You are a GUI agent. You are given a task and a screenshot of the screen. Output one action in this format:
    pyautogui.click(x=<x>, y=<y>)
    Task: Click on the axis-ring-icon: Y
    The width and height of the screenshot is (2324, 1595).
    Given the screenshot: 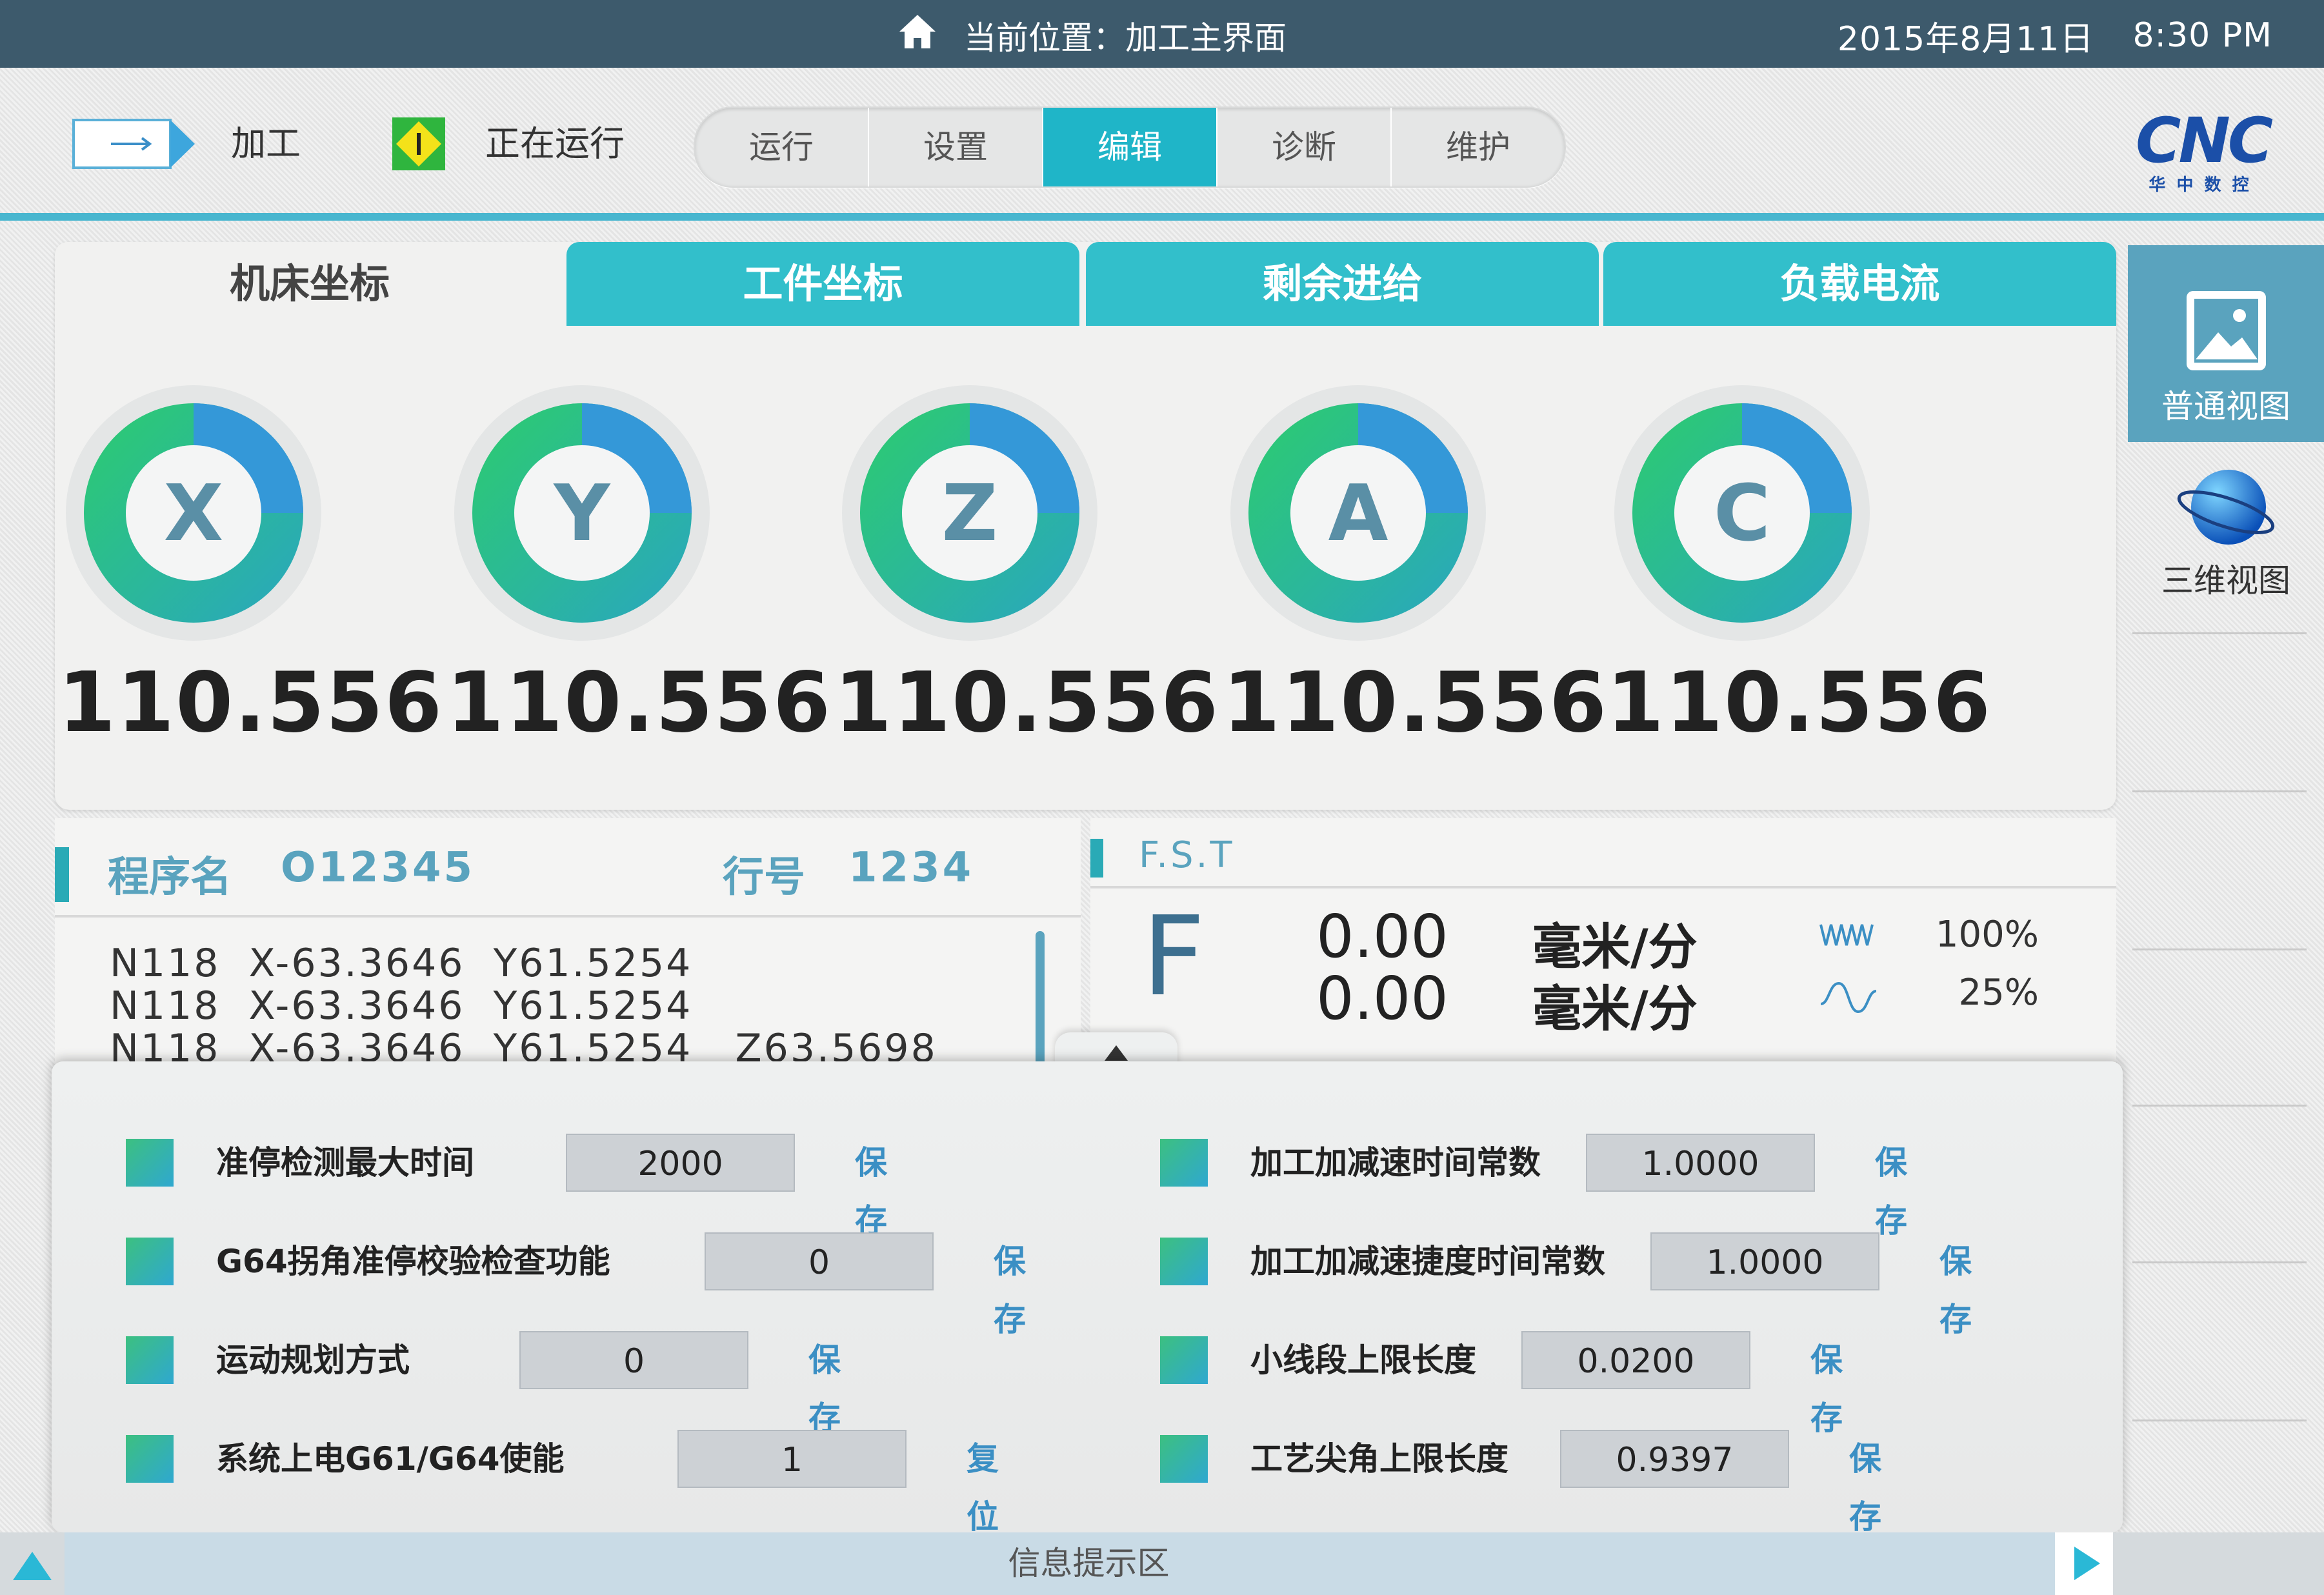 What is the action you would take?
    pyautogui.click(x=582, y=513)
    